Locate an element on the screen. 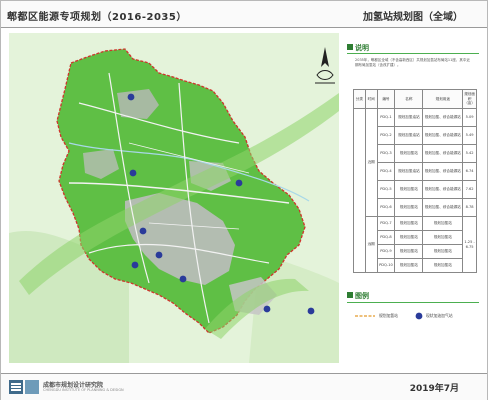  table-row: 远期 PDQ-7 规划加氢站 规划加氢站 1.25 - 6.75 is located at coordinates (415, 244).